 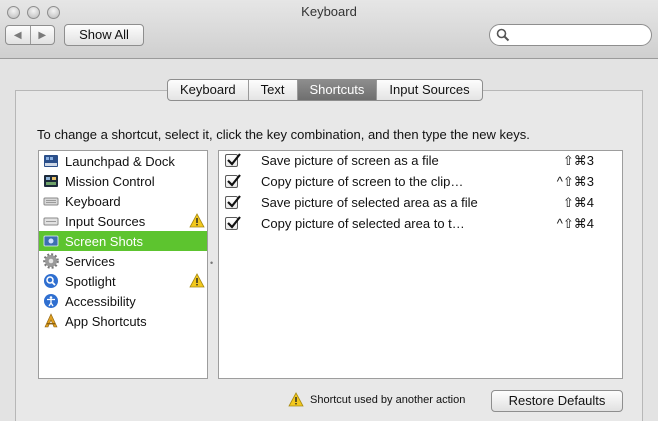 I want to click on category-launchpad-dock: Launchpad & Dock, so click(x=123, y=161).